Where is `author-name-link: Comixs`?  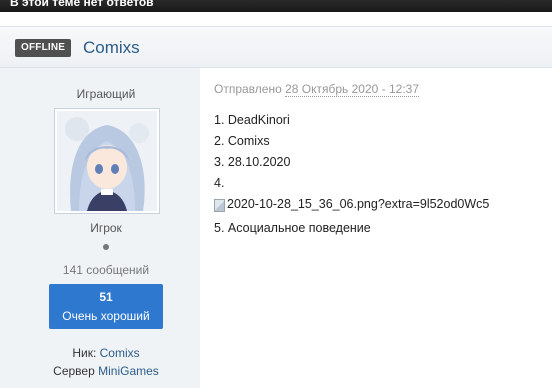
author-name-link: Comixs is located at coordinates (111, 48).